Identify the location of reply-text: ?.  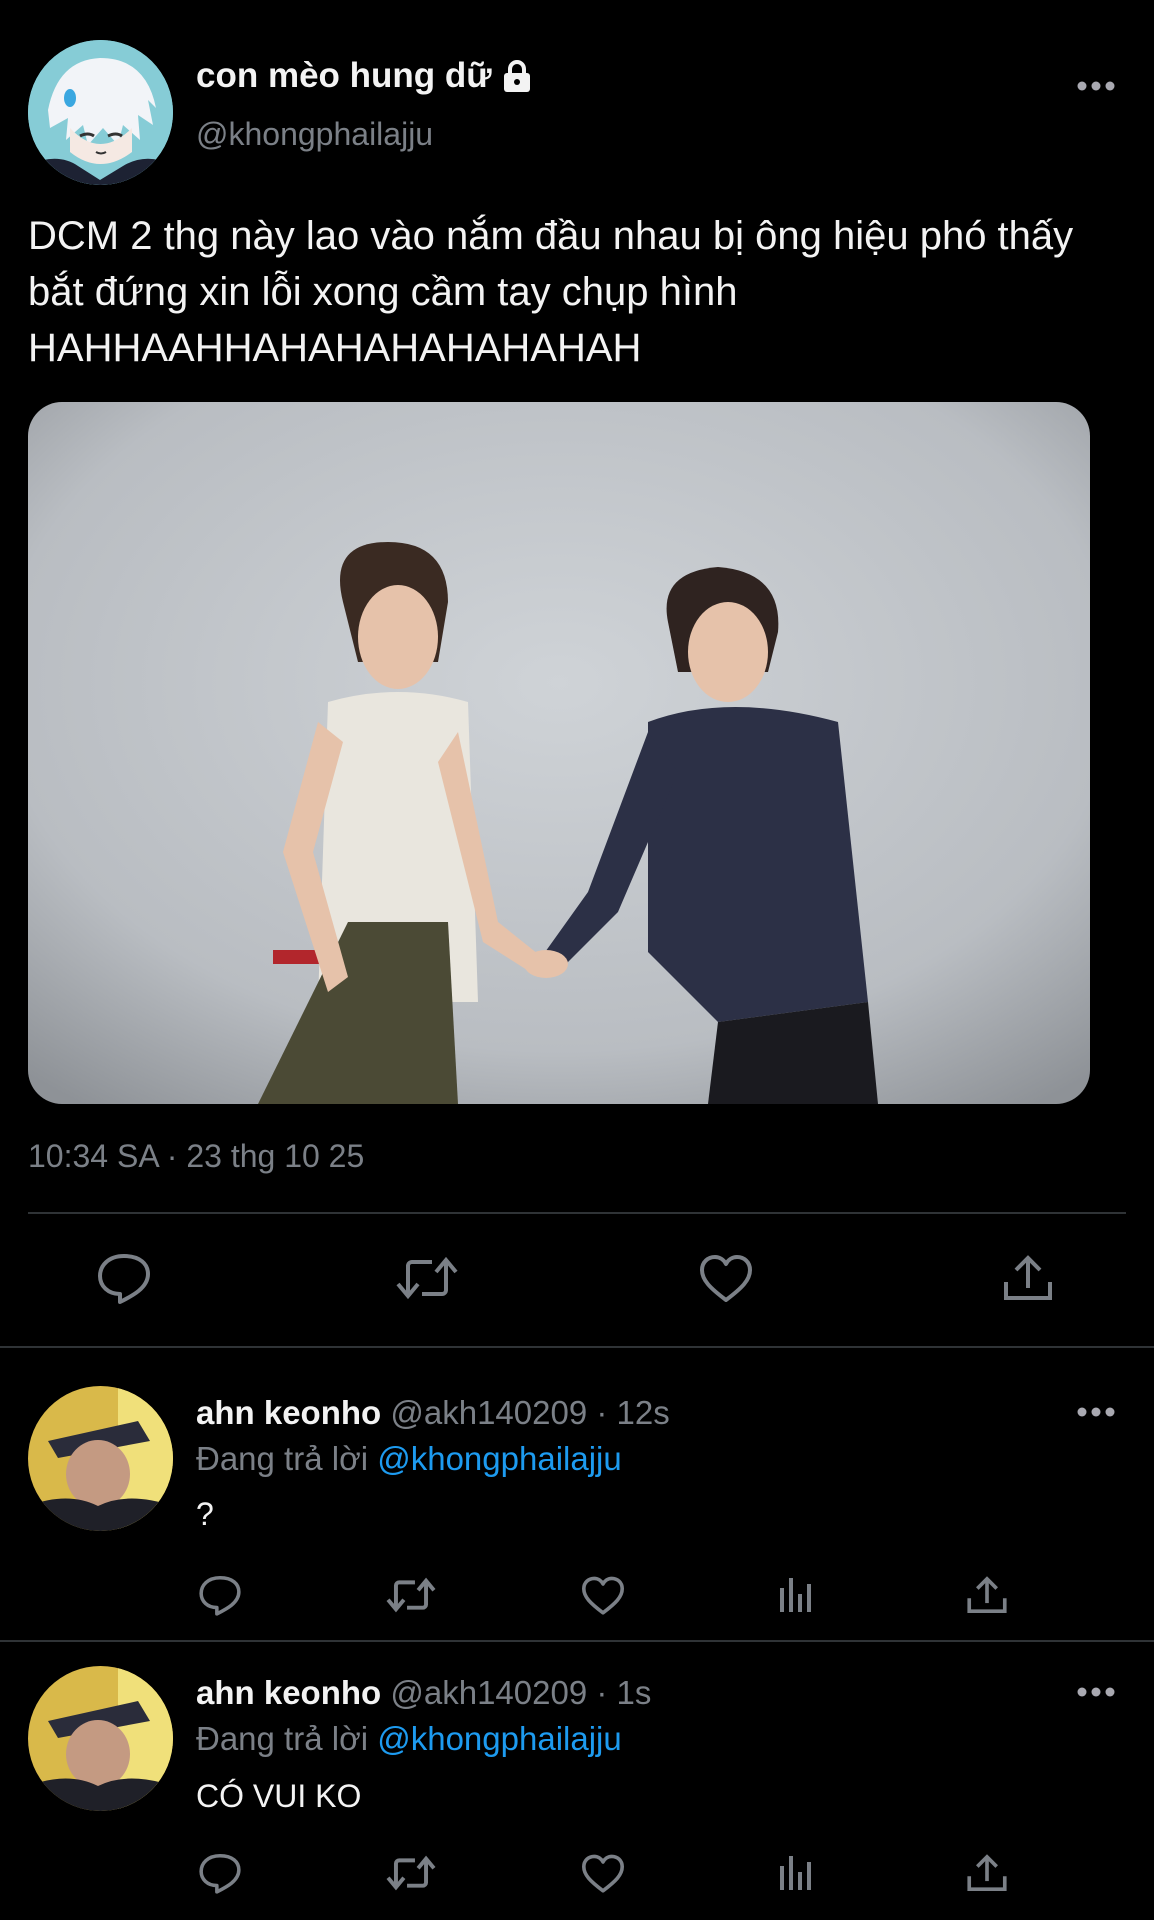
(205, 1514).